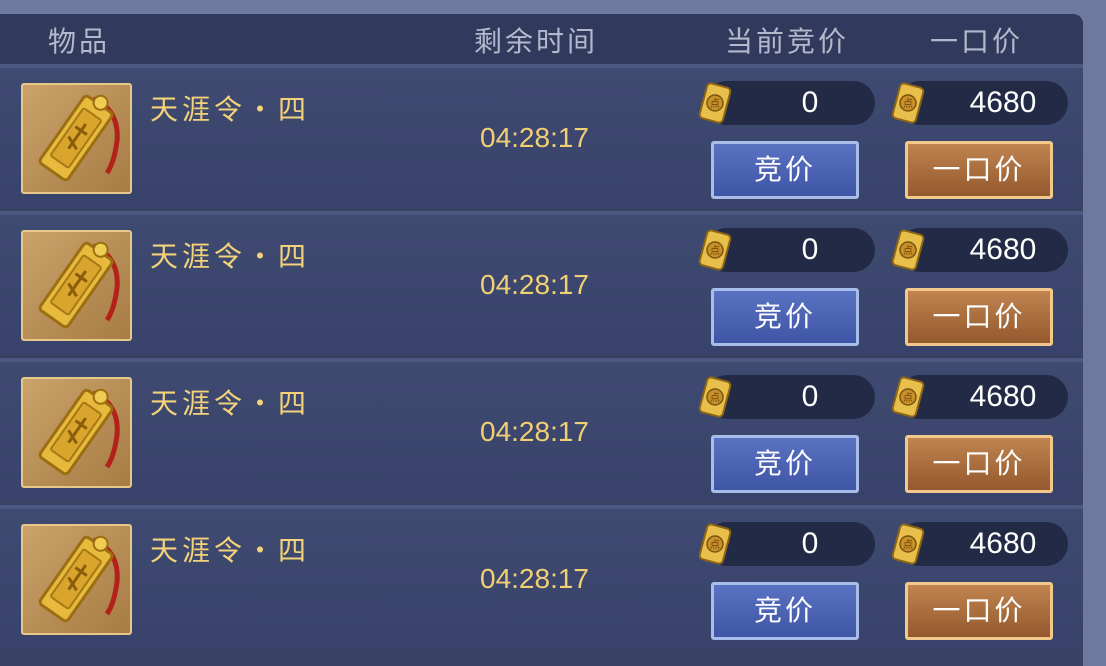 The width and height of the screenshot is (1106, 666). What do you see at coordinates (977, 41) in the screenshot?
I see `header-buyout: 一口价` at bounding box center [977, 41].